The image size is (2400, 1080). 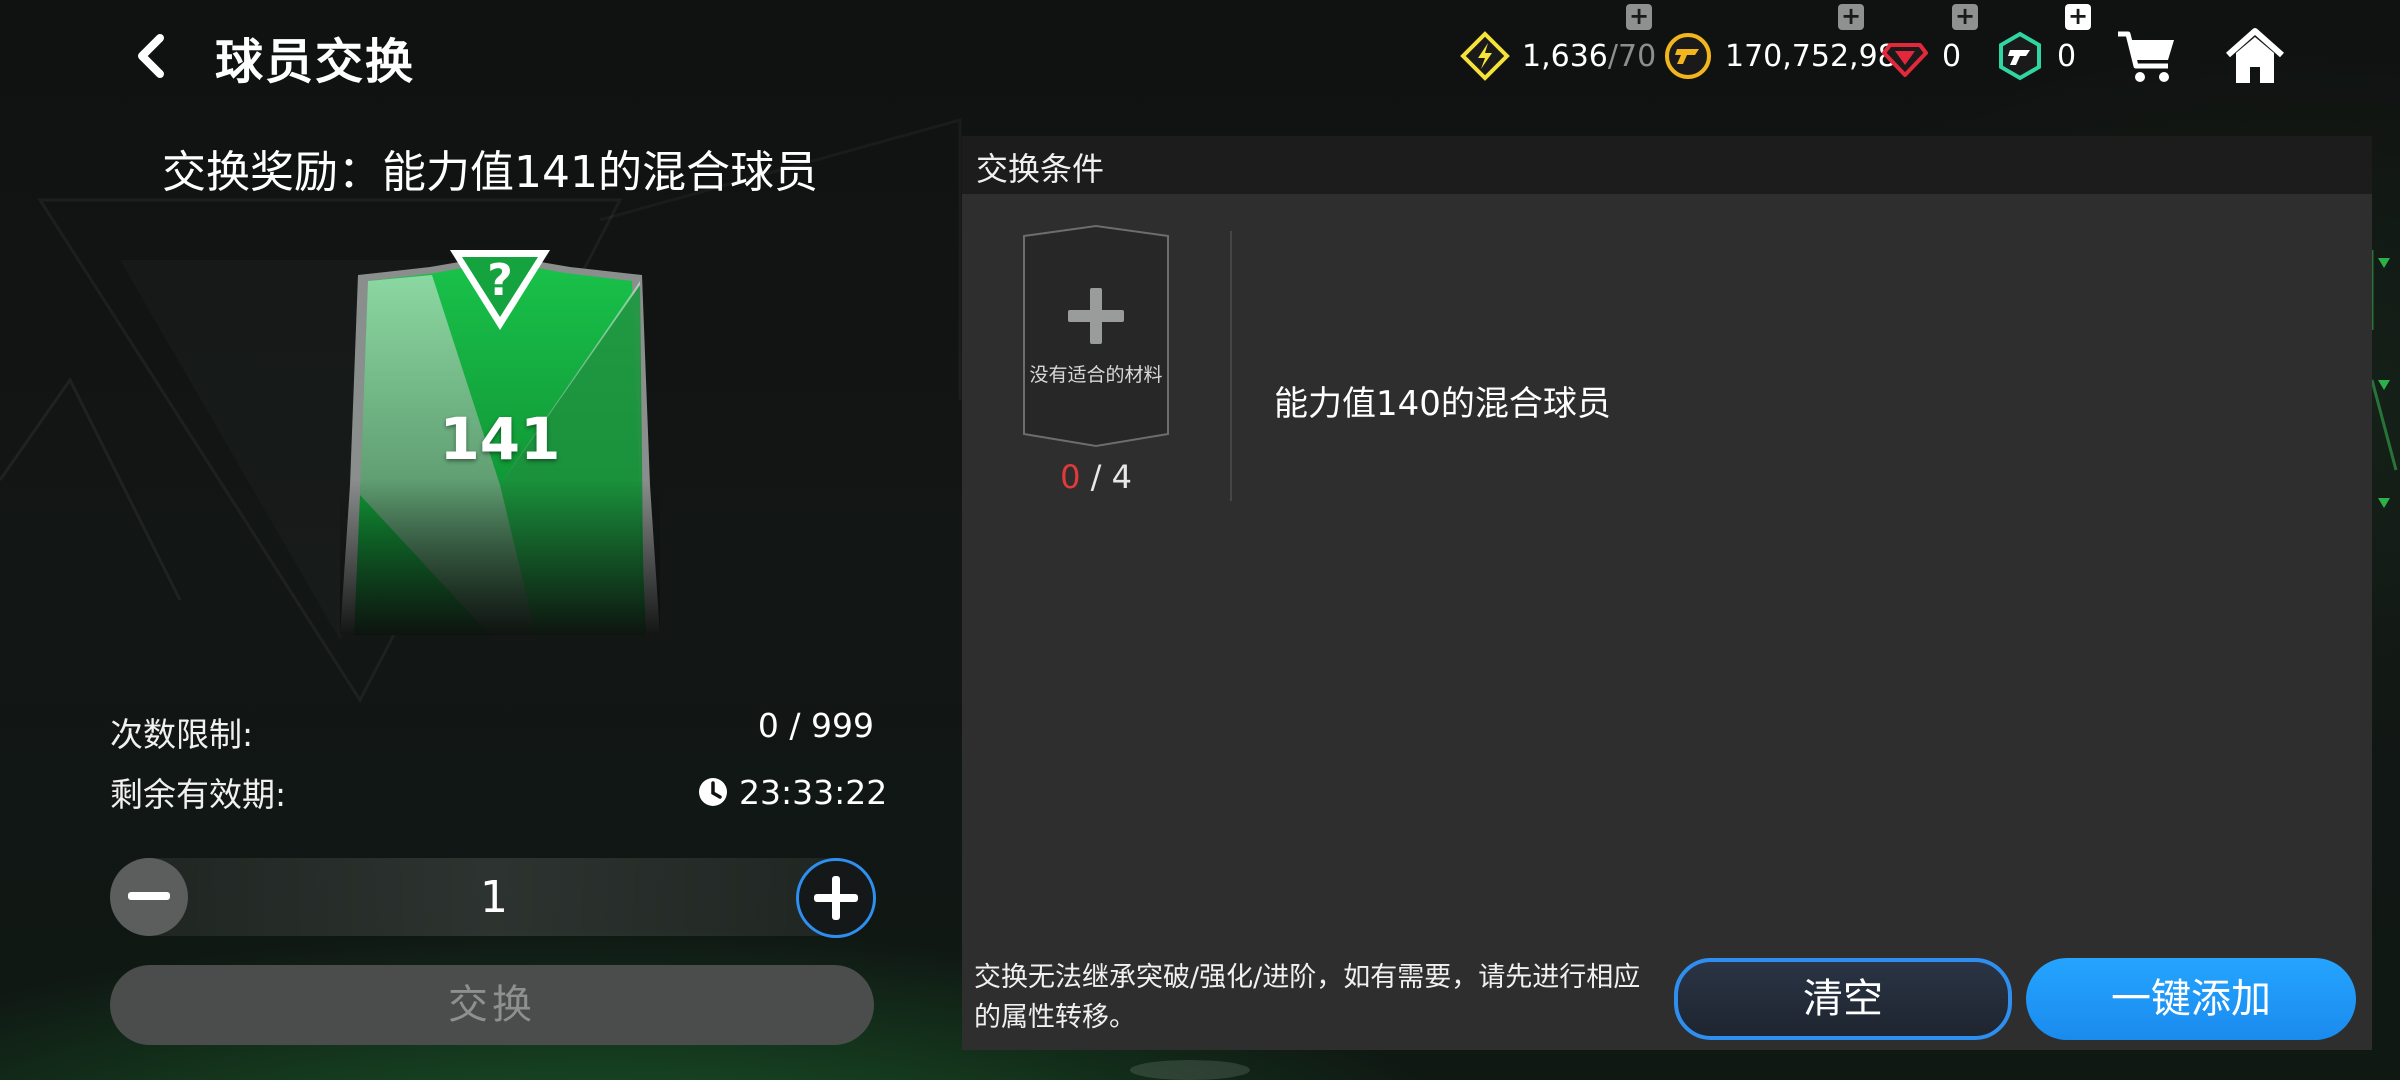 I want to click on cart-icon, so click(x=2146, y=56).